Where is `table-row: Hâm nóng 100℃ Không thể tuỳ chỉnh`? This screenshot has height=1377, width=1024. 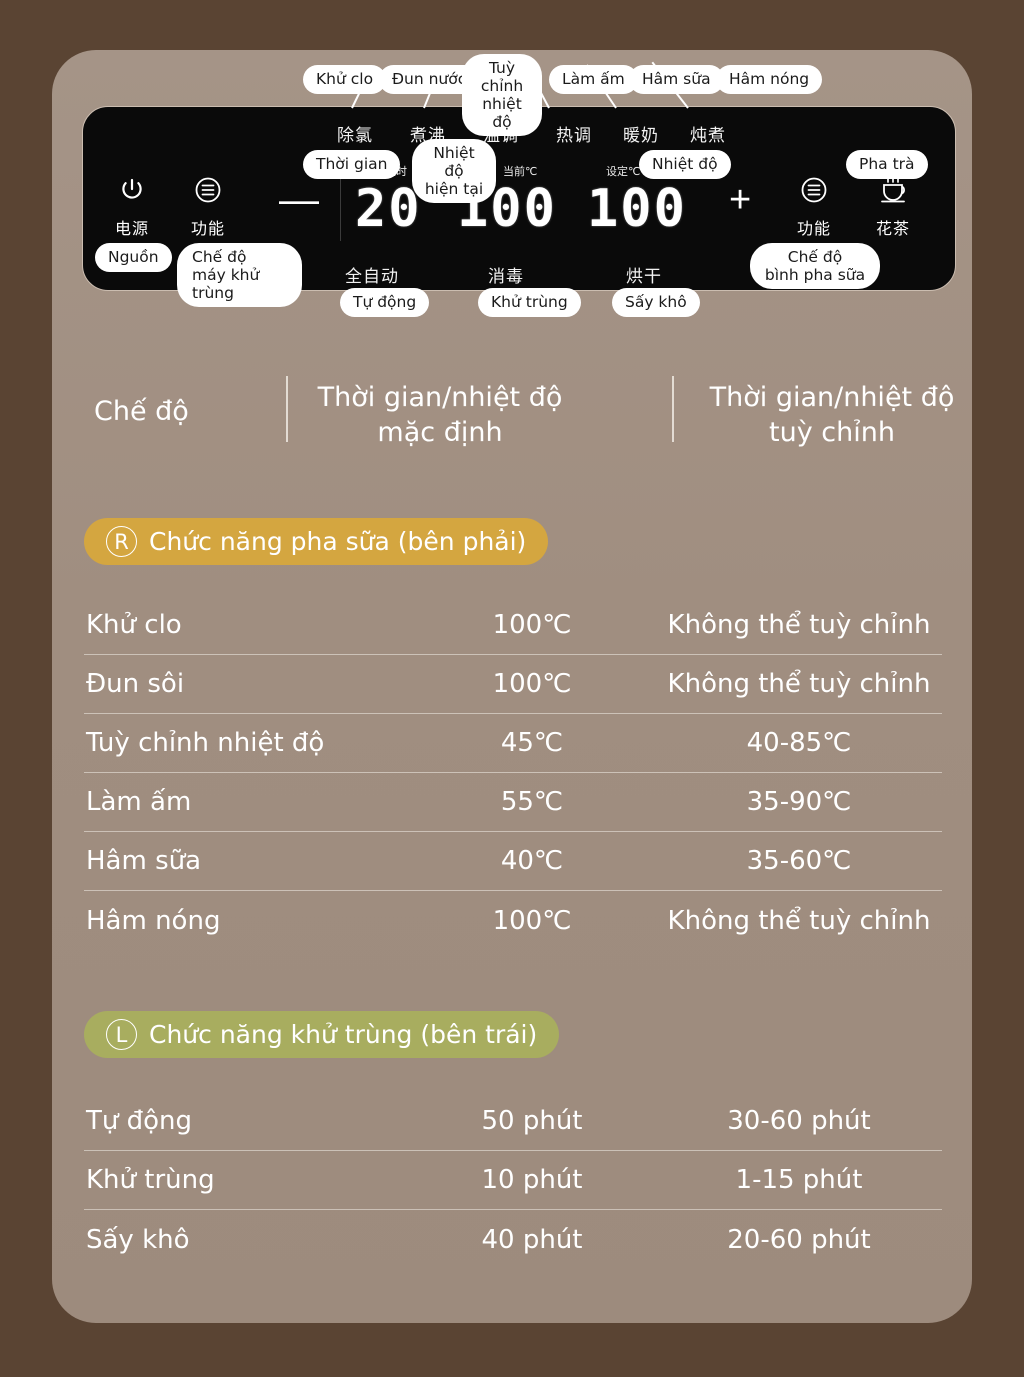 table-row: Hâm nóng 100℃ Không thể tuỳ chỉnh is located at coordinates (513, 920).